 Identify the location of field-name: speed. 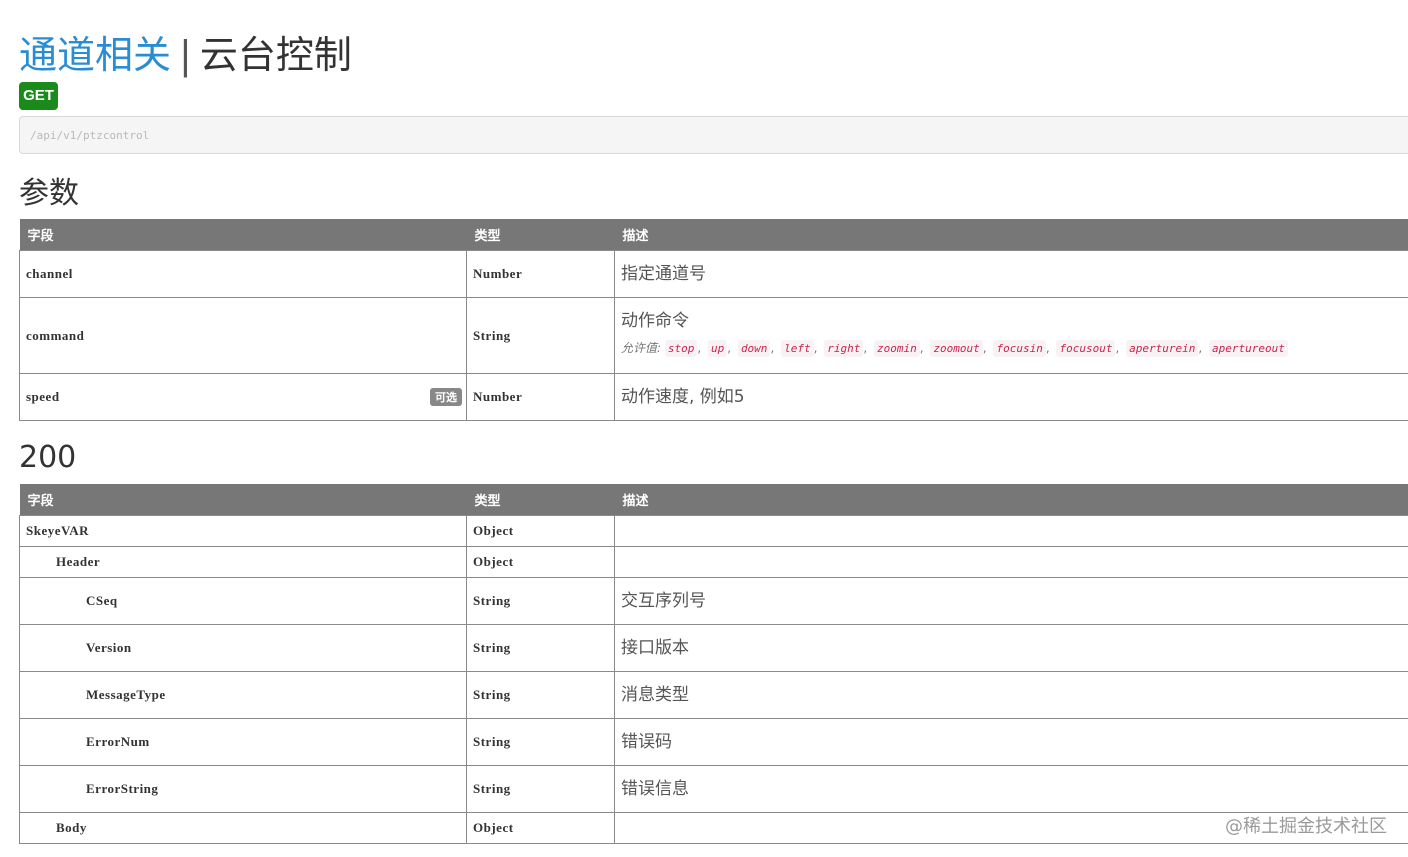
(43, 396).